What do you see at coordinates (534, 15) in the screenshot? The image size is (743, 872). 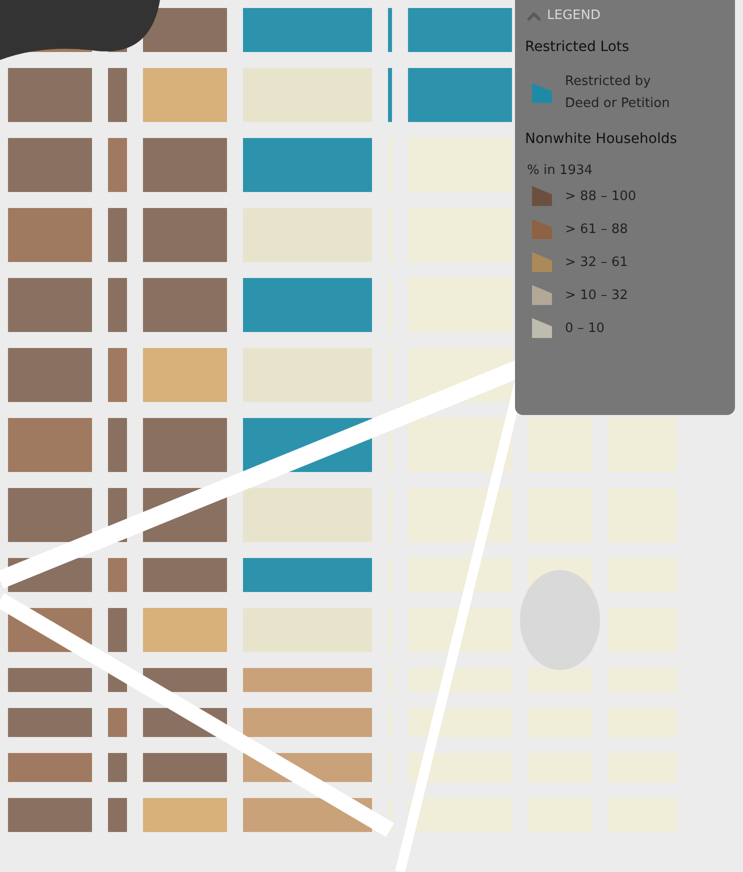 I see `caret-icon` at bounding box center [534, 15].